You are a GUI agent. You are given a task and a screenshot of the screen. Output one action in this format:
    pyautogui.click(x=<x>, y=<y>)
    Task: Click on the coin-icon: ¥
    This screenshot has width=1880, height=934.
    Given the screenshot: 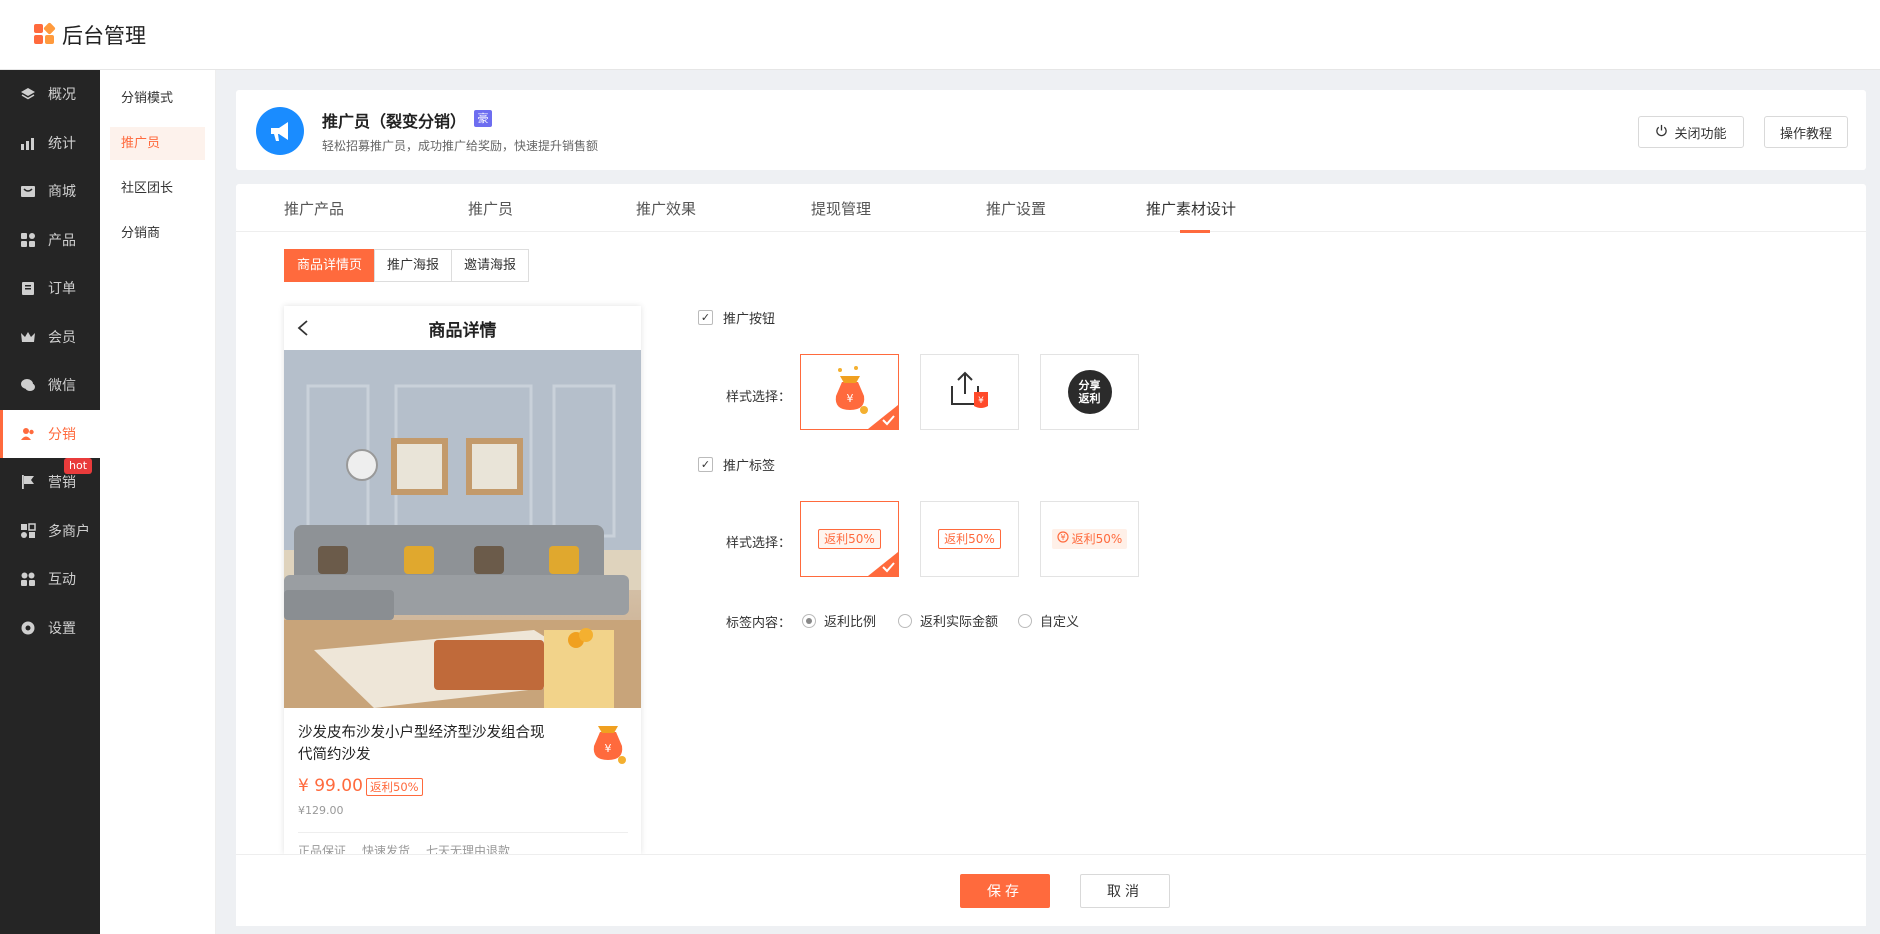 What is the action you would take?
    pyautogui.click(x=1063, y=539)
    